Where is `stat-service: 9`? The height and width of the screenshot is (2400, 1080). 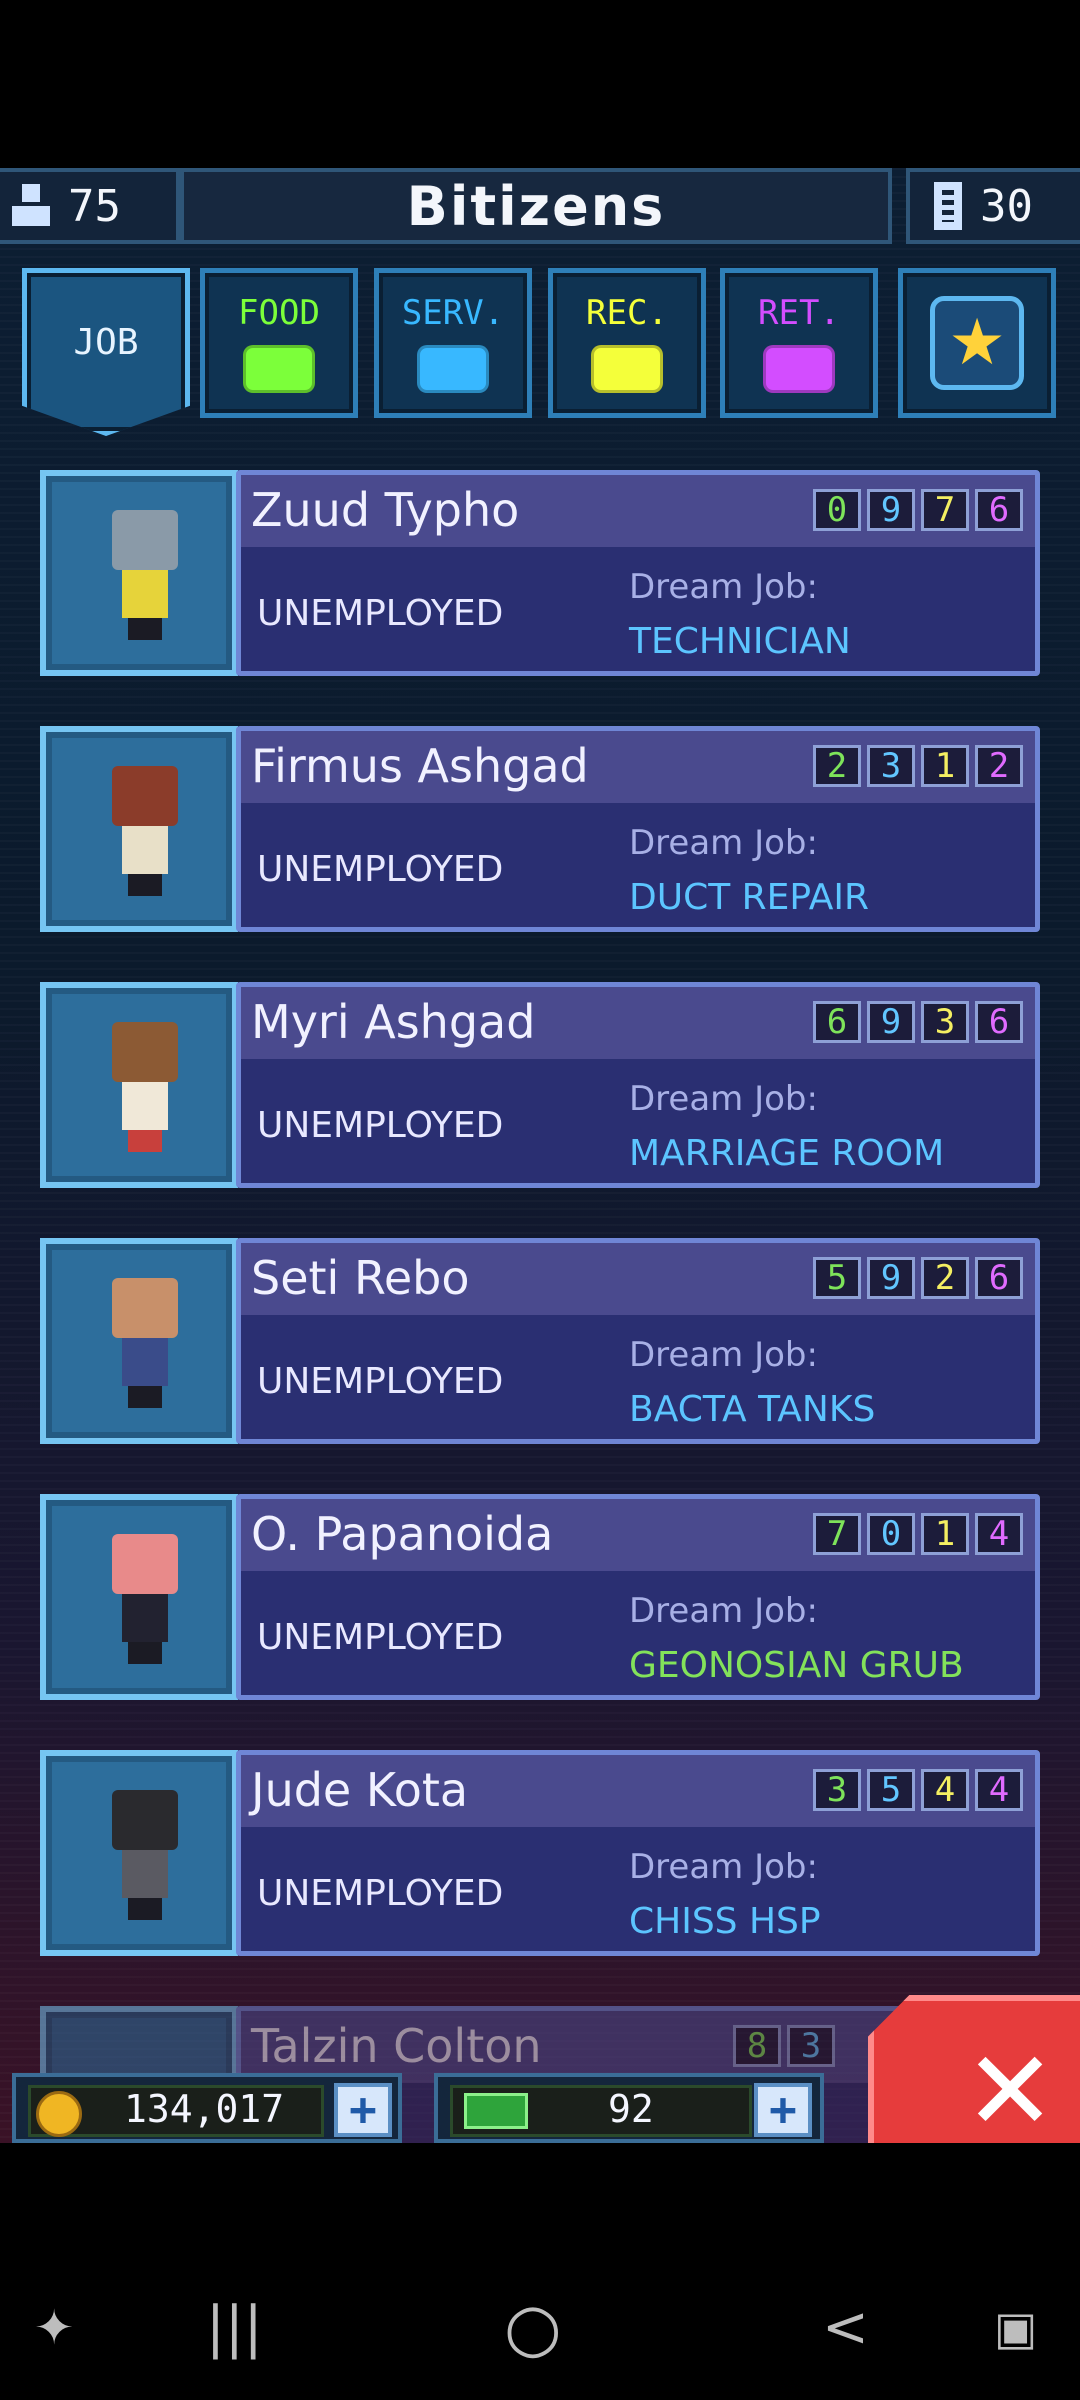
stat-service: 9 is located at coordinates (891, 510).